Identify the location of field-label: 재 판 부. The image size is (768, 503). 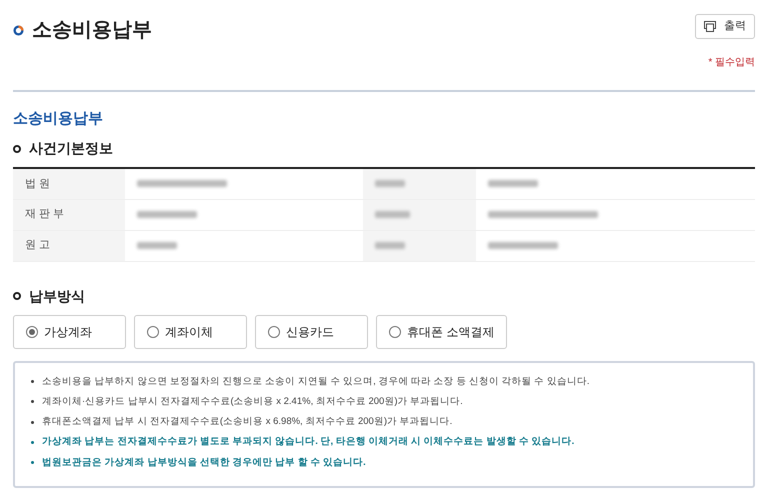
(69, 214).